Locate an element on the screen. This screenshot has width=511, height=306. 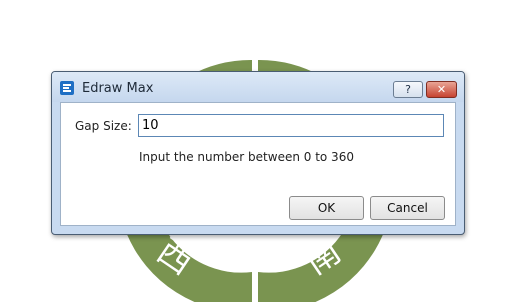
edraw-app-icon is located at coordinates (67, 87).